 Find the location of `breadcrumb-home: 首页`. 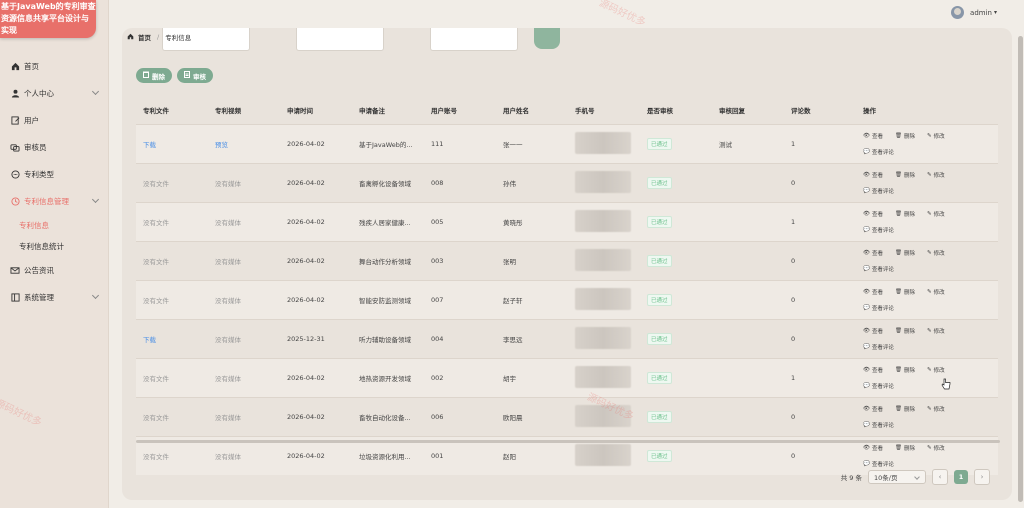

breadcrumb-home: 首页 is located at coordinates (144, 37).